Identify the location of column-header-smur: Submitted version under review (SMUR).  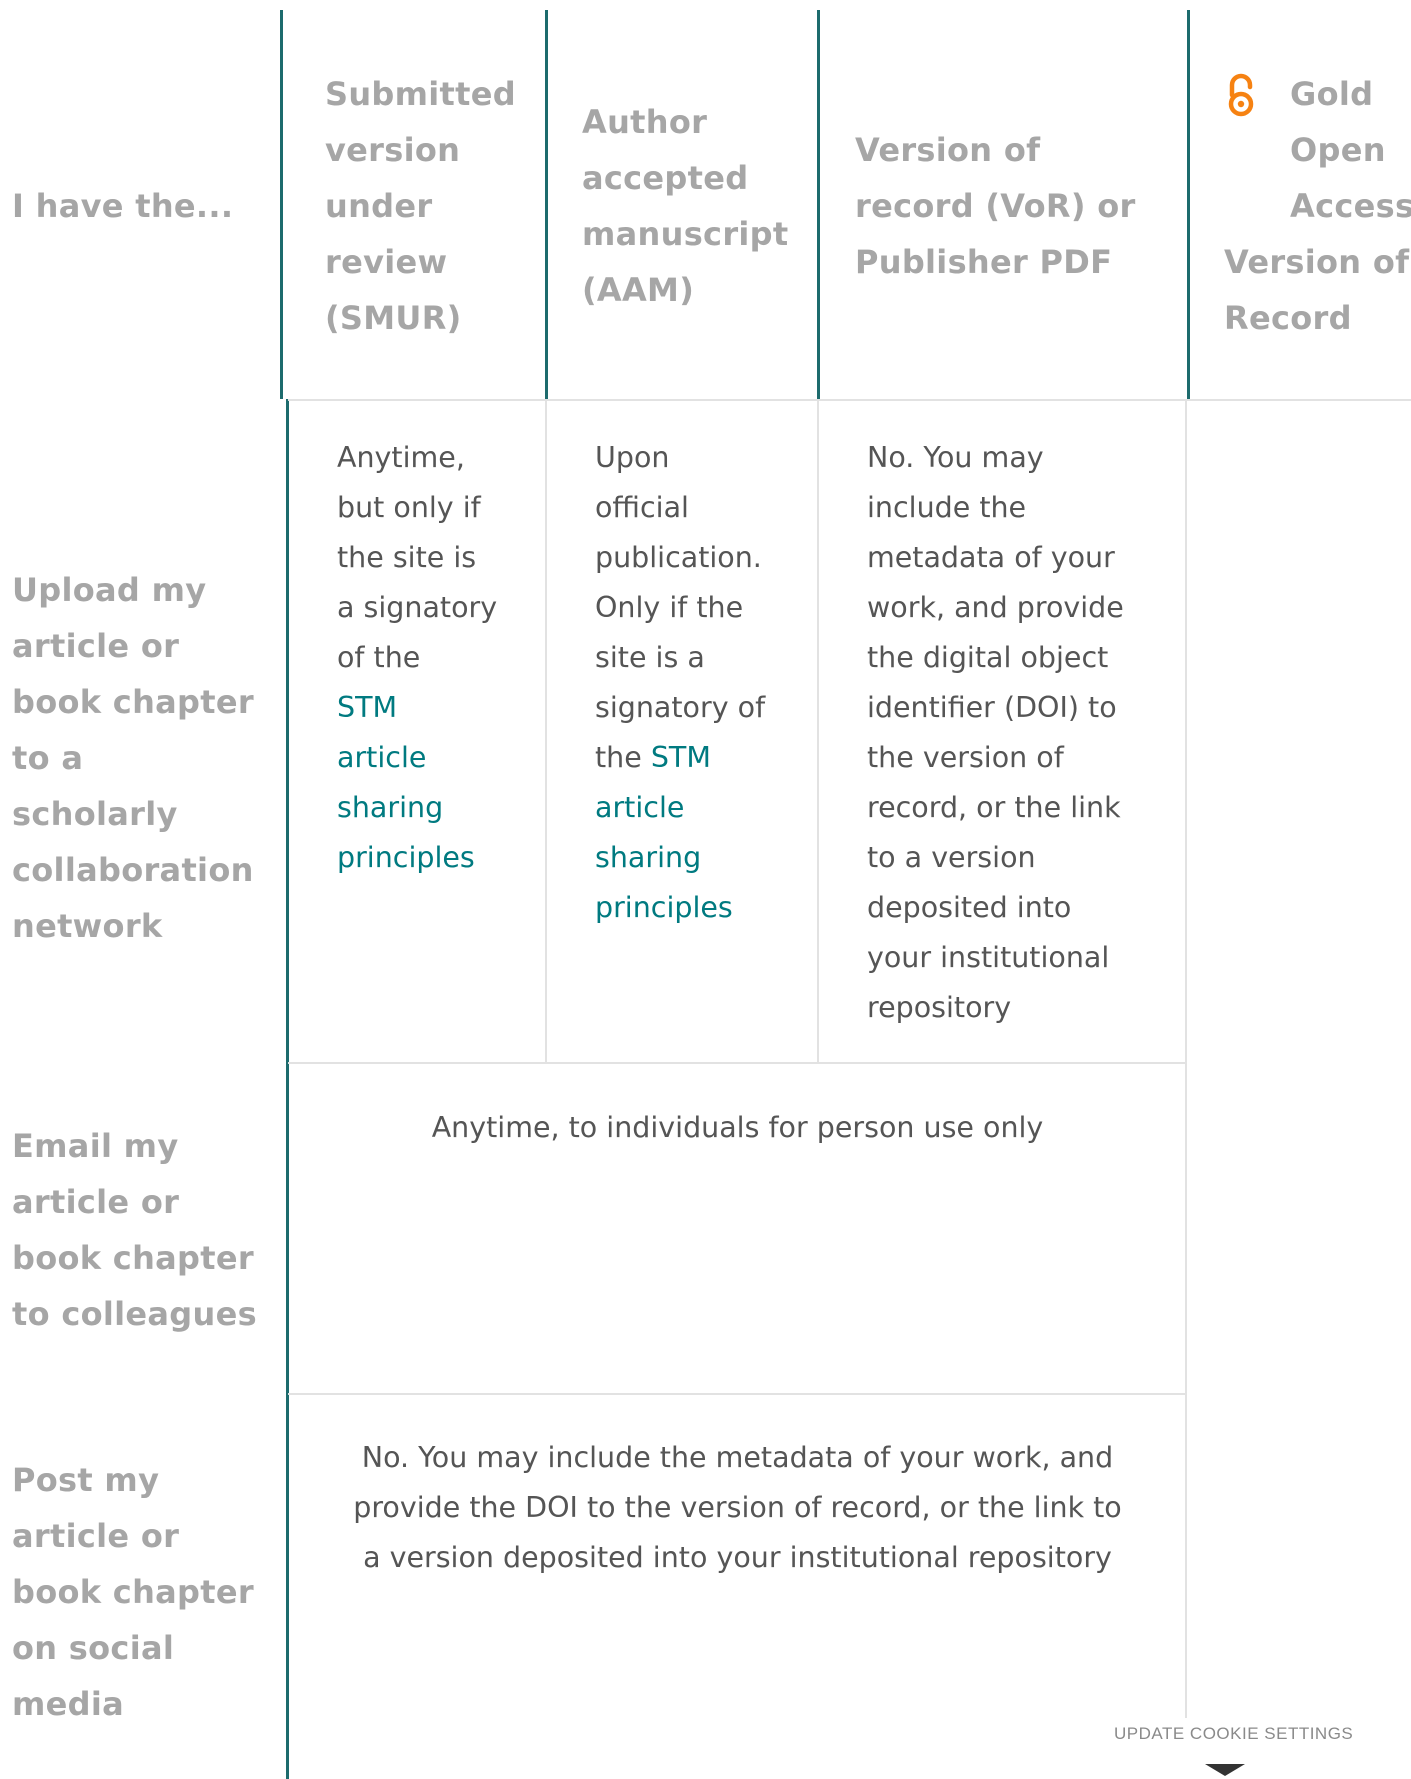
(420, 206).